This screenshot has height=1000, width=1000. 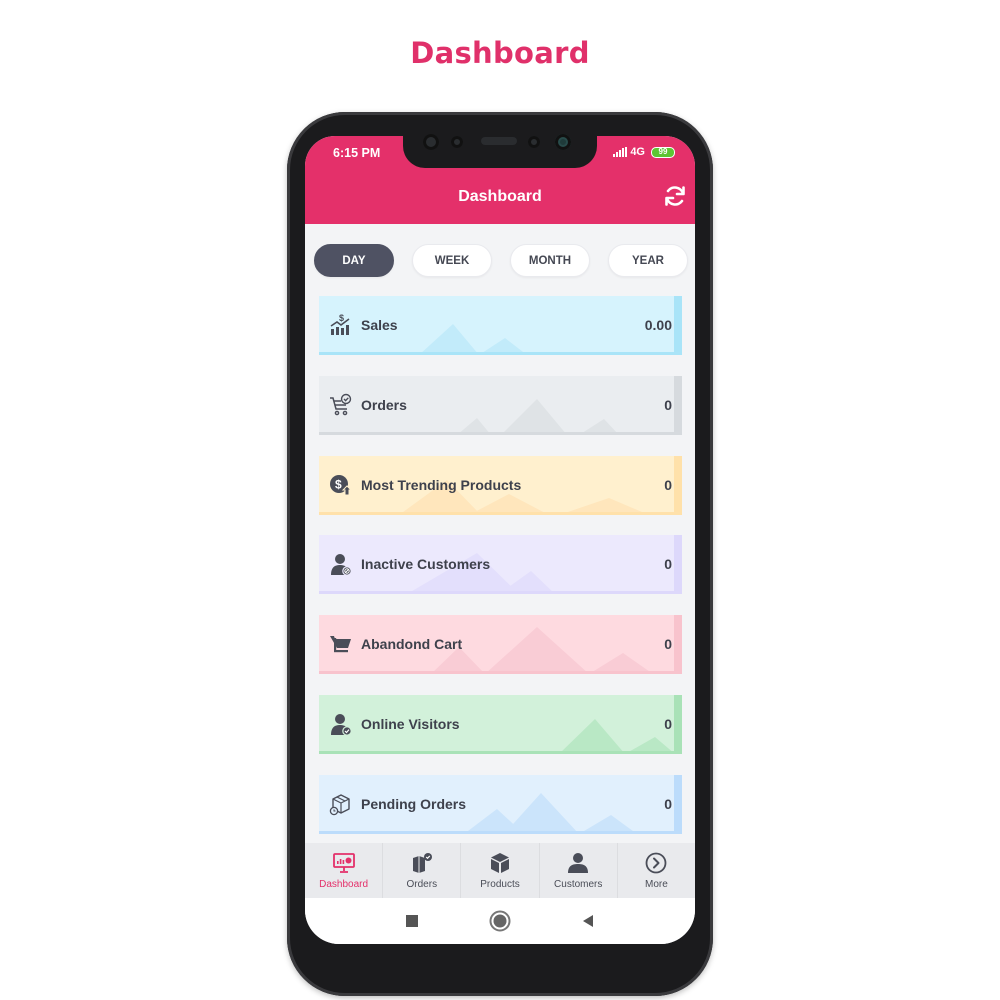 What do you see at coordinates (637, 152) in the screenshot?
I see `network-type: 4G` at bounding box center [637, 152].